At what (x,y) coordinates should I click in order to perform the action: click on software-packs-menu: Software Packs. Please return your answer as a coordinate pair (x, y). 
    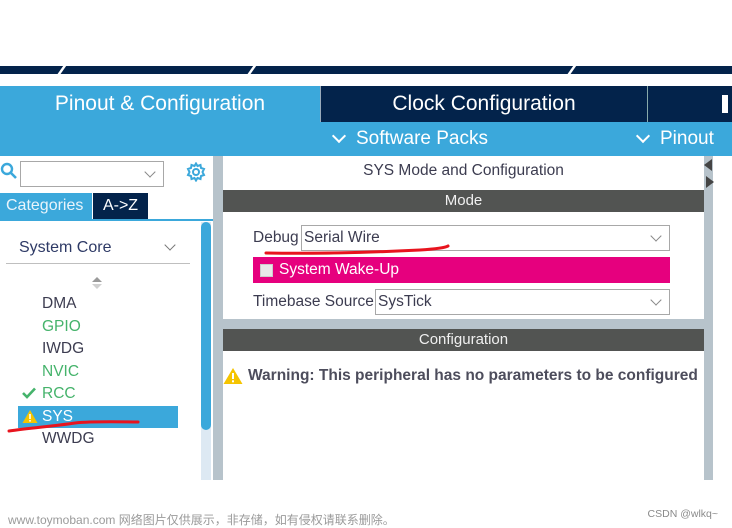
    Looking at the image, I should click on (409, 139).